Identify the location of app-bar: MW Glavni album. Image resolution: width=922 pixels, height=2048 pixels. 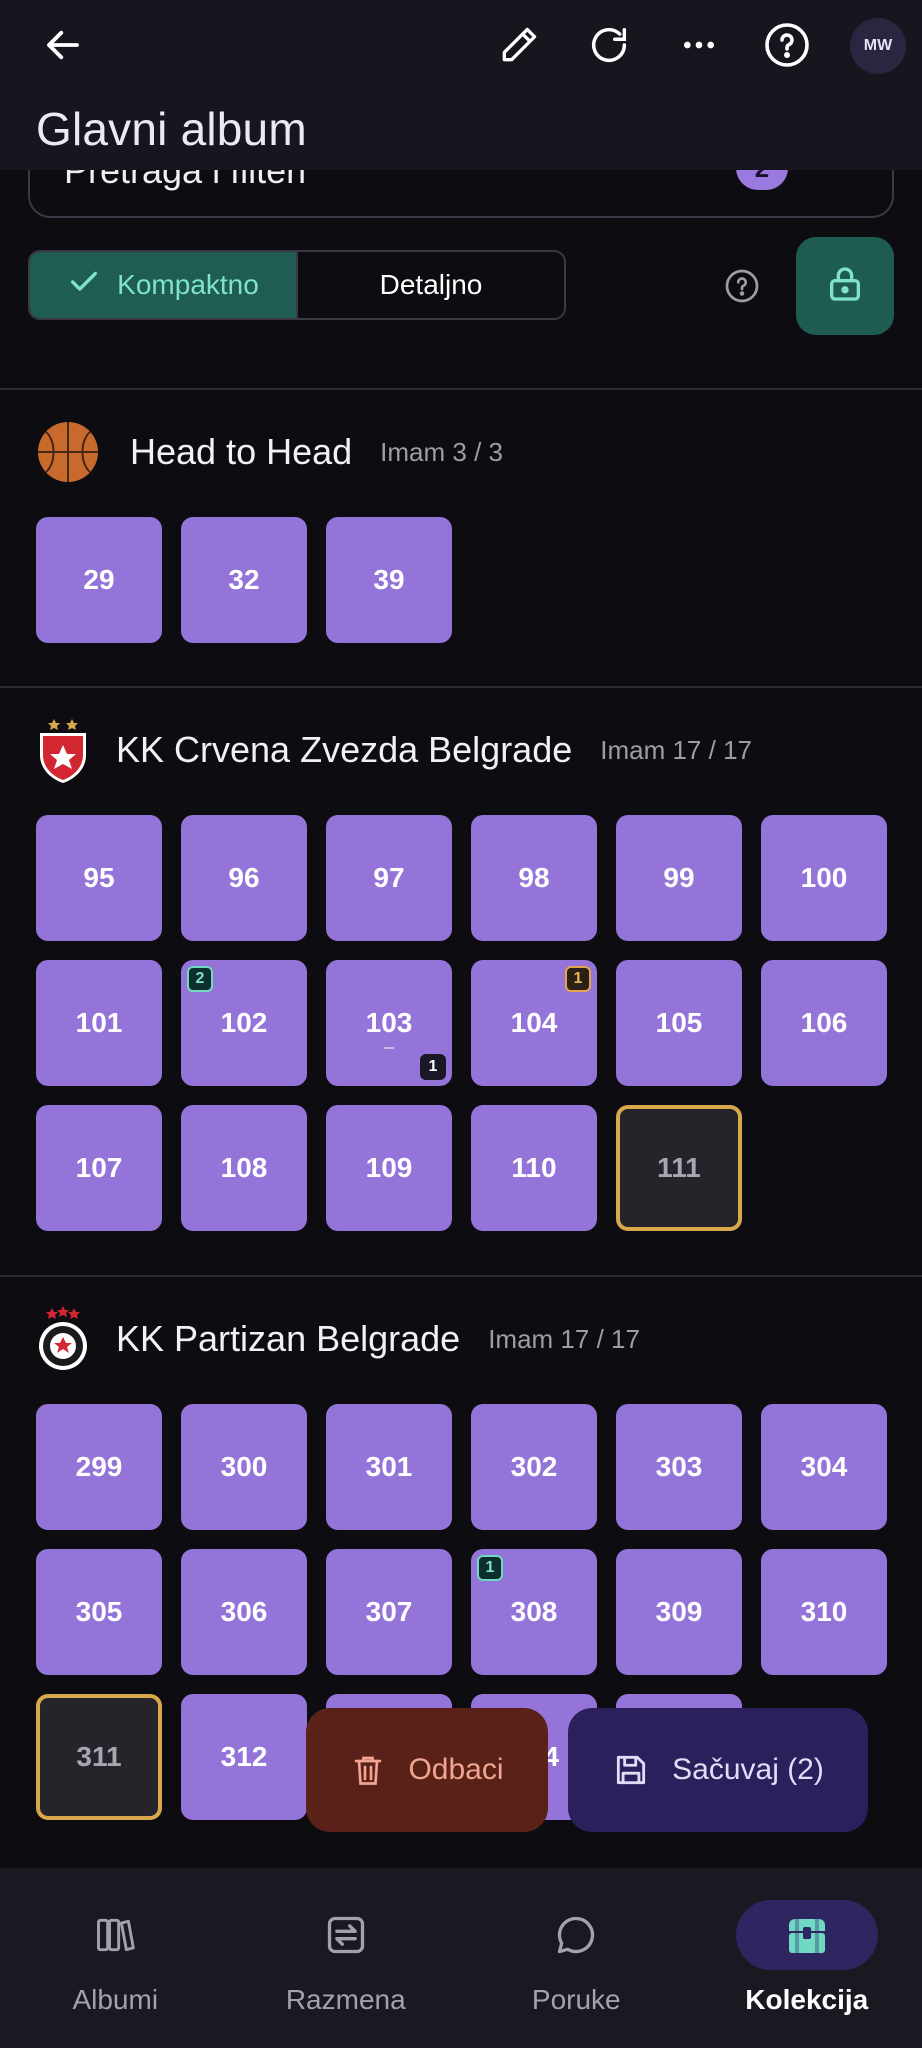
(461, 85).